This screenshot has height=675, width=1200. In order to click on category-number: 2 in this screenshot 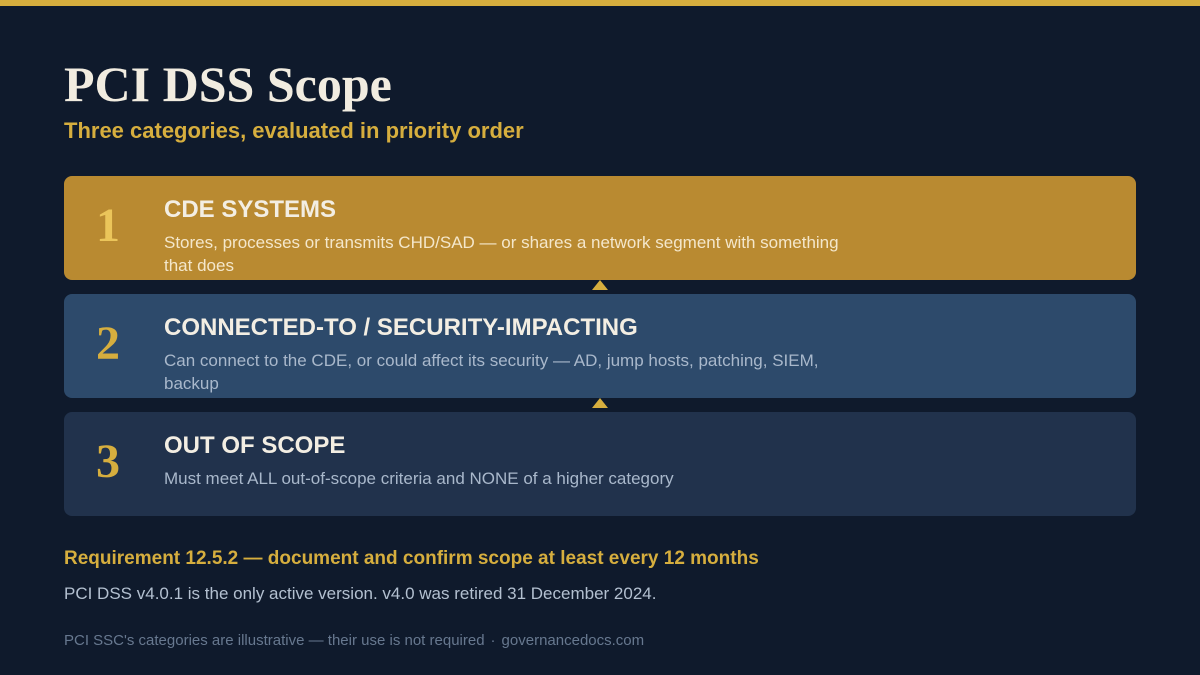, I will do `click(108, 343)`.